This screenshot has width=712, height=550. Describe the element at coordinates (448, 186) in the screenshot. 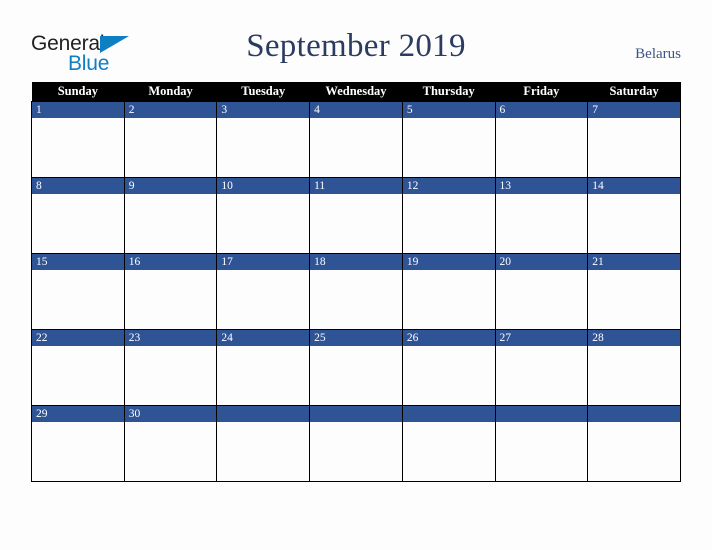

I see `day-number: 12` at that location.